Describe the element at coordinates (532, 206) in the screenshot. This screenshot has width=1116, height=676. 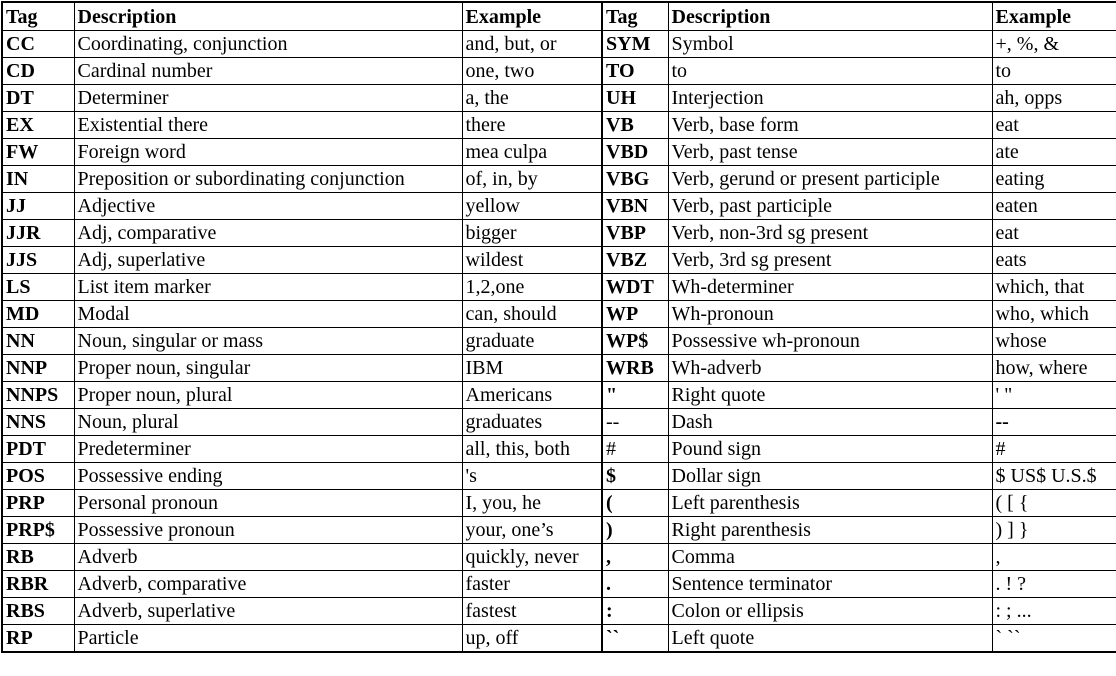
I see `example-cell: yellow` at that location.